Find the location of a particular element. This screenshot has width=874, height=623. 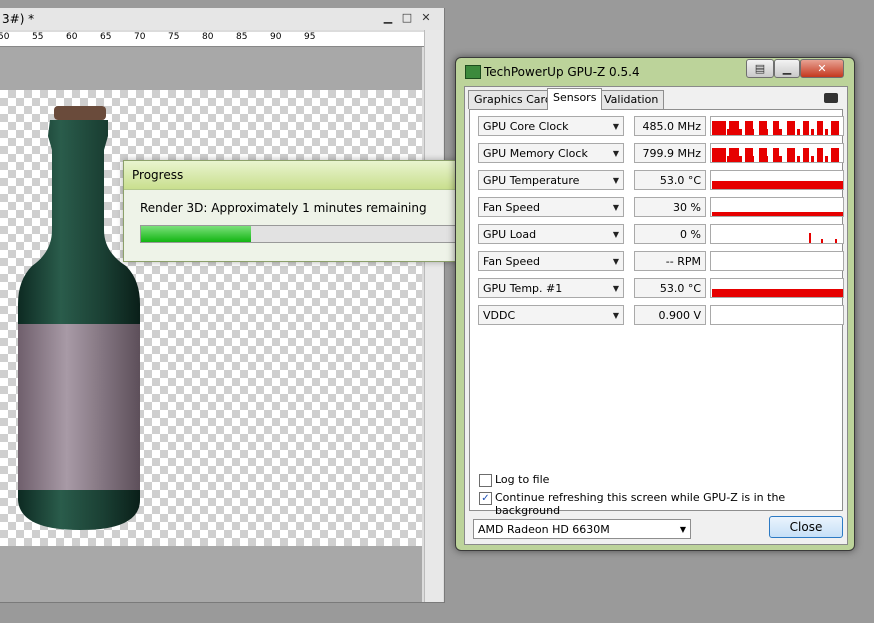

editor-titlebar: 3#) * ▁ □ ✕ is located at coordinates (222, 19).